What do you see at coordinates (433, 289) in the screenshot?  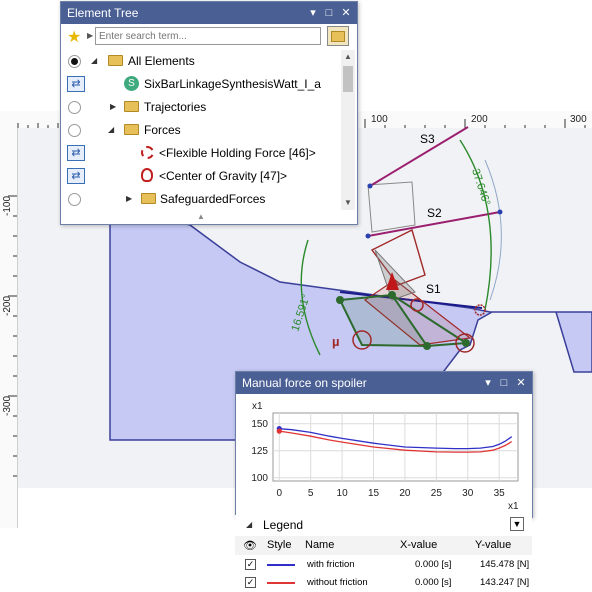 I see `label-s1: S1` at bounding box center [433, 289].